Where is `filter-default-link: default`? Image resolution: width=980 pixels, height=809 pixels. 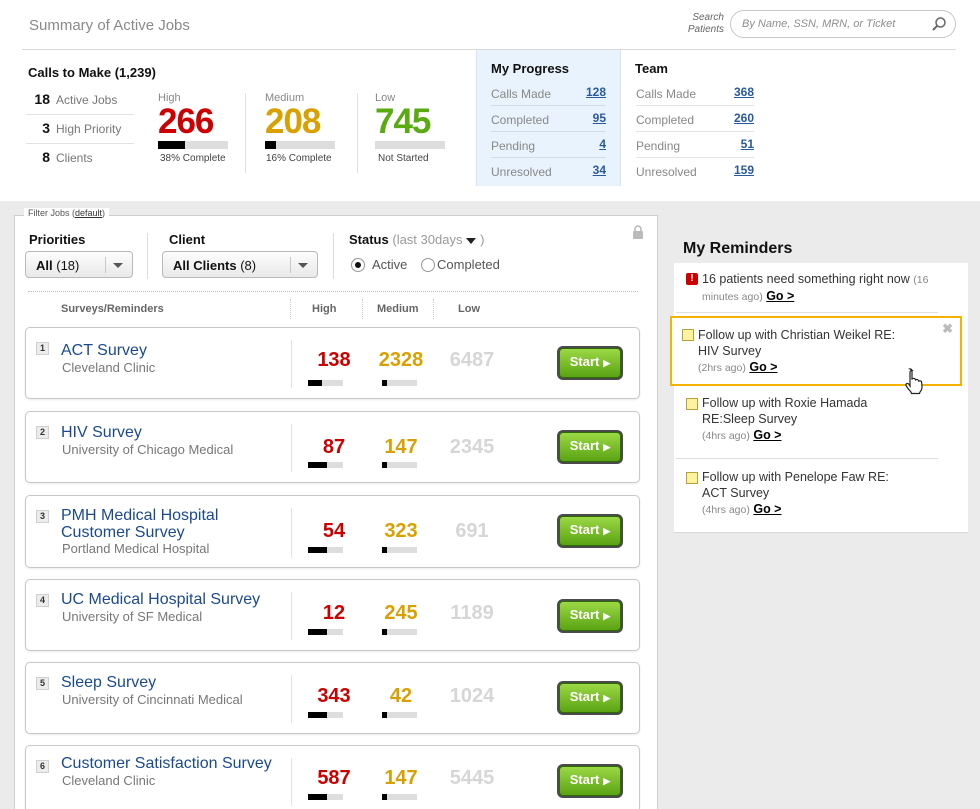
filter-default-link: default is located at coordinates (88, 213).